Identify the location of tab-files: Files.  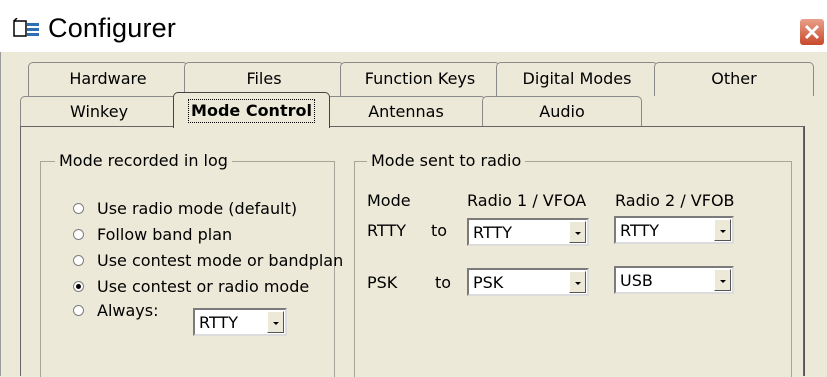
(264, 79).